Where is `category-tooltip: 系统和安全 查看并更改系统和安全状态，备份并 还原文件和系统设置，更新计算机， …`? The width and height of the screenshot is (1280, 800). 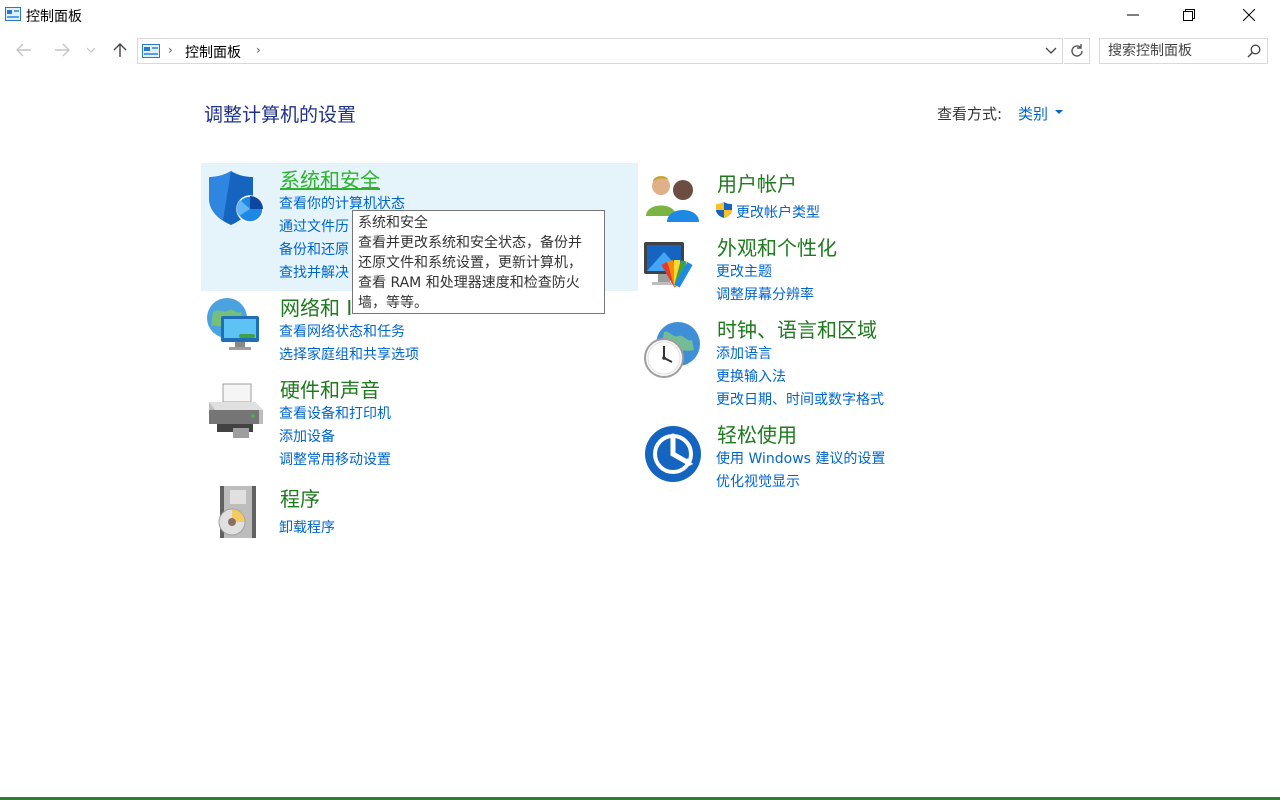 category-tooltip: 系统和安全 查看并更改系统和安全状态，备份并 还原文件和系统设置，更新计算机， … is located at coordinates (478, 262).